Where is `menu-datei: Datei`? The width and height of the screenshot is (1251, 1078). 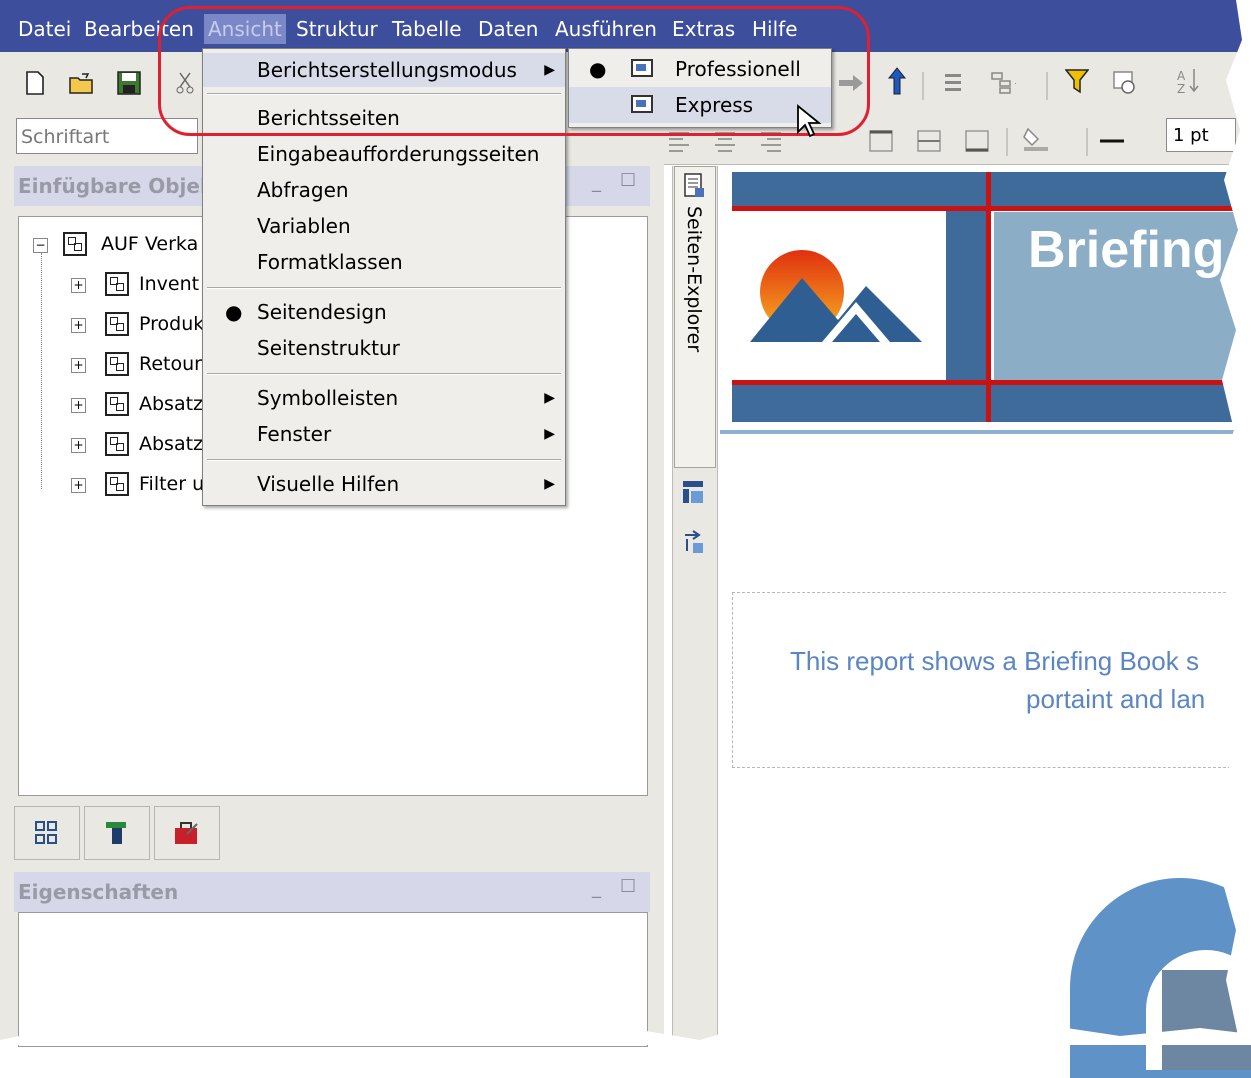 menu-datei: Datei is located at coordinates (44, 29).